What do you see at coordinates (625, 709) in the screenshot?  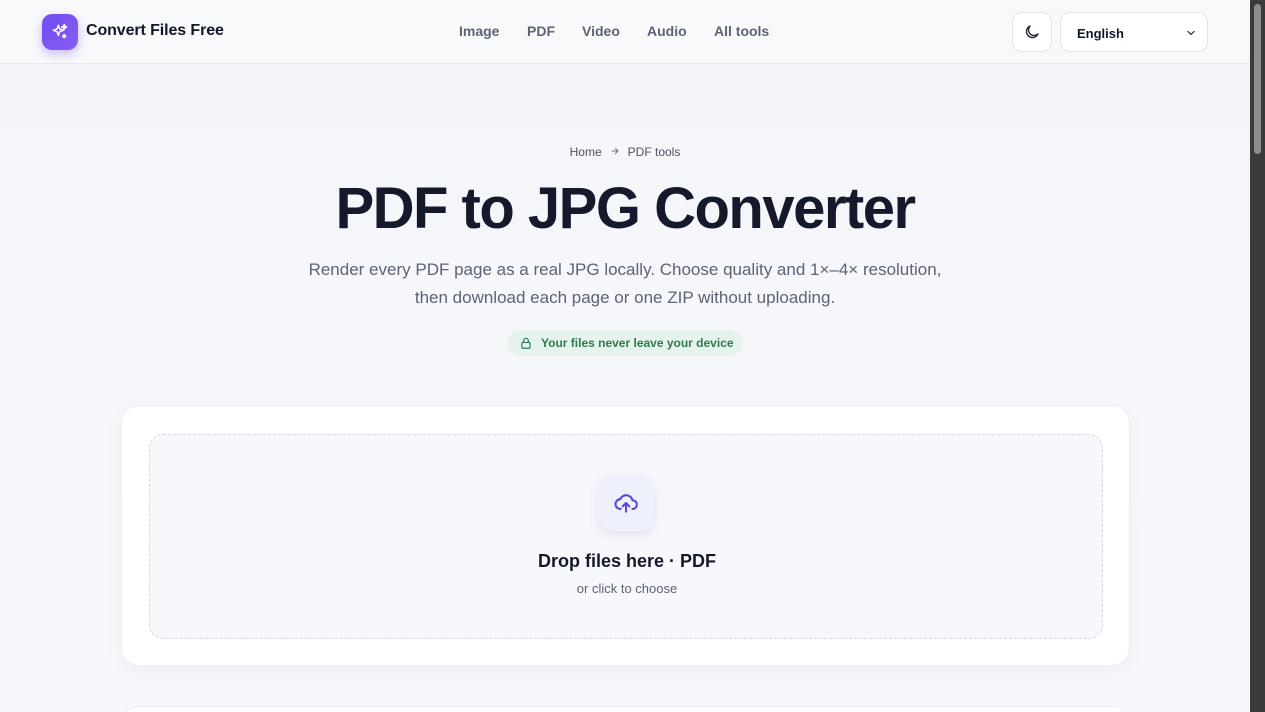 I see `options-card` at bounding box center [625, 709].